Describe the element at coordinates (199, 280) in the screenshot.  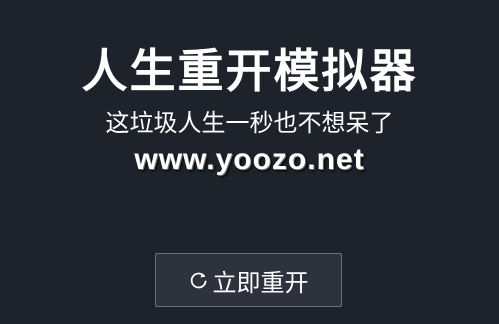
I see `refresh-icon` at that location.